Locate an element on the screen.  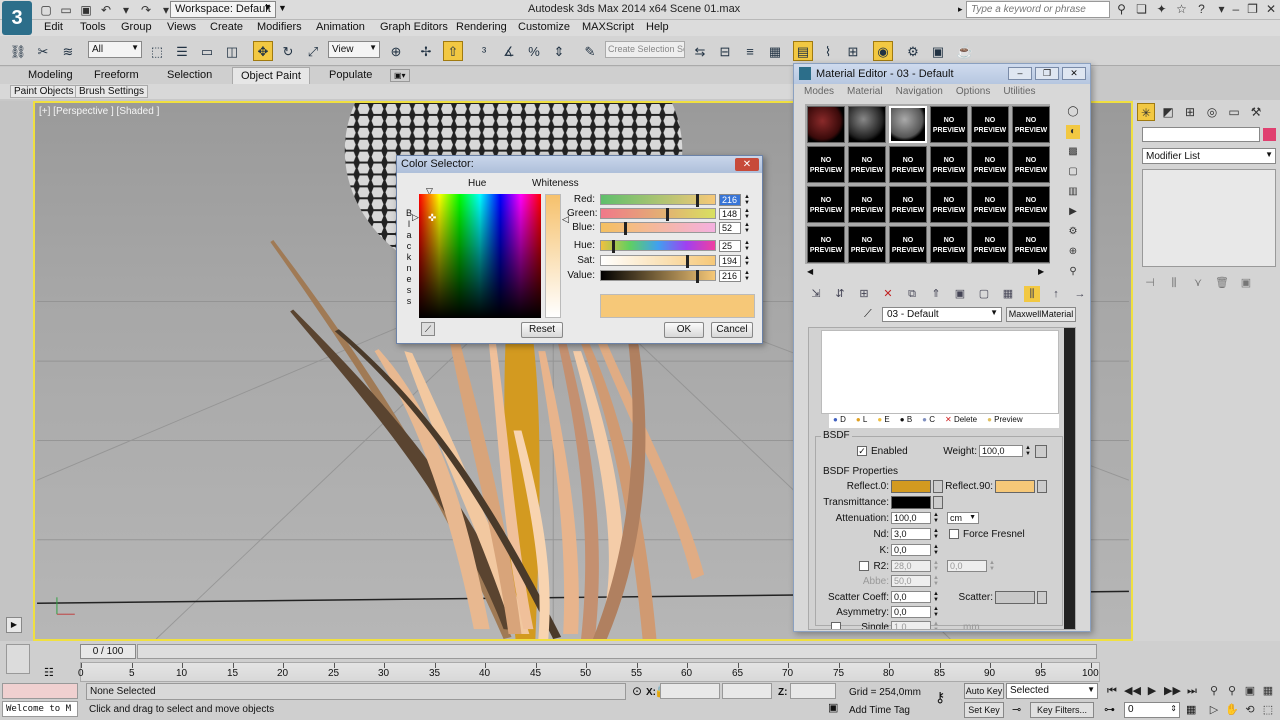
time-slider: 0 / 100 is located at coordinates (108, 651).